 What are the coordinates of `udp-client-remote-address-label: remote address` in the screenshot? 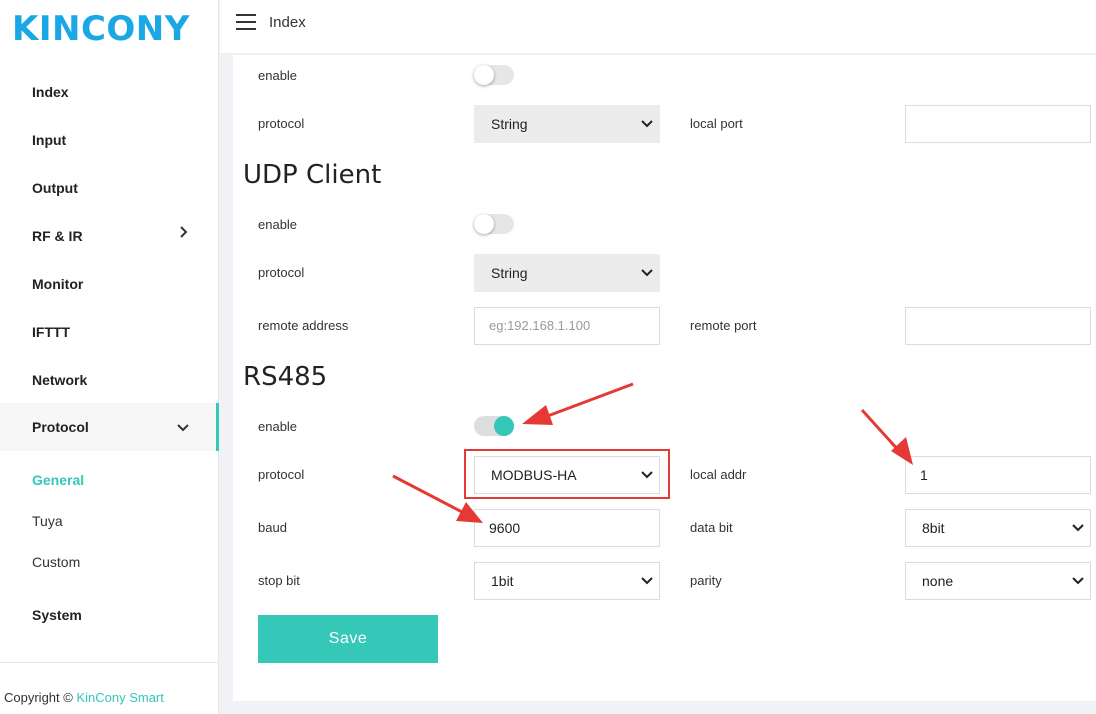 It's located at (303, 325).